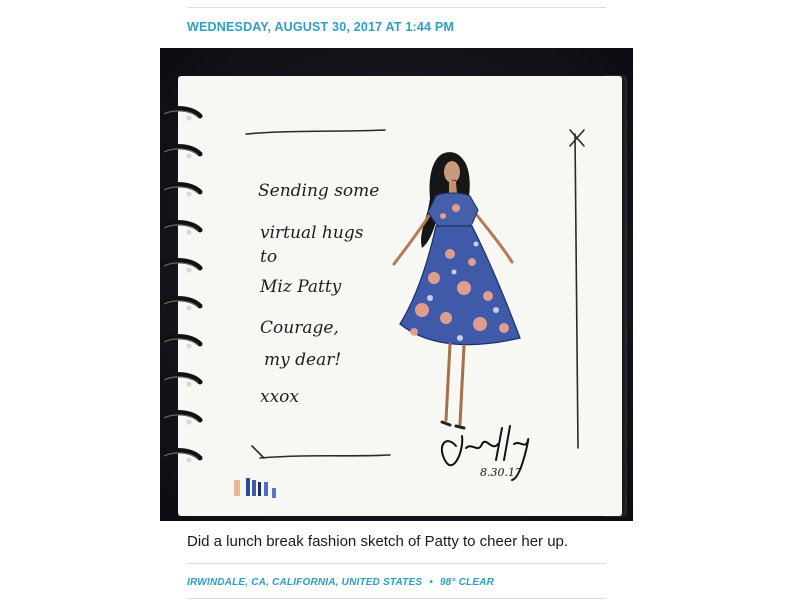 Image resolution: width=795 pixels, height=606 pixels. Describe the element at coordinates (318, 191) in the screenshot. I see `note-line: Sending some` at that location.